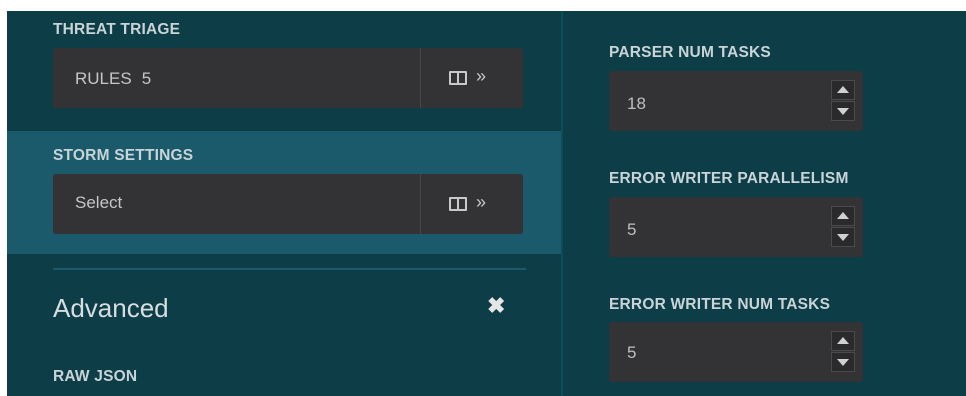 The width and height of the screenshot is (966, 396). I want to click on error-writer-num-tasks-input: 5, so click(736, 352).